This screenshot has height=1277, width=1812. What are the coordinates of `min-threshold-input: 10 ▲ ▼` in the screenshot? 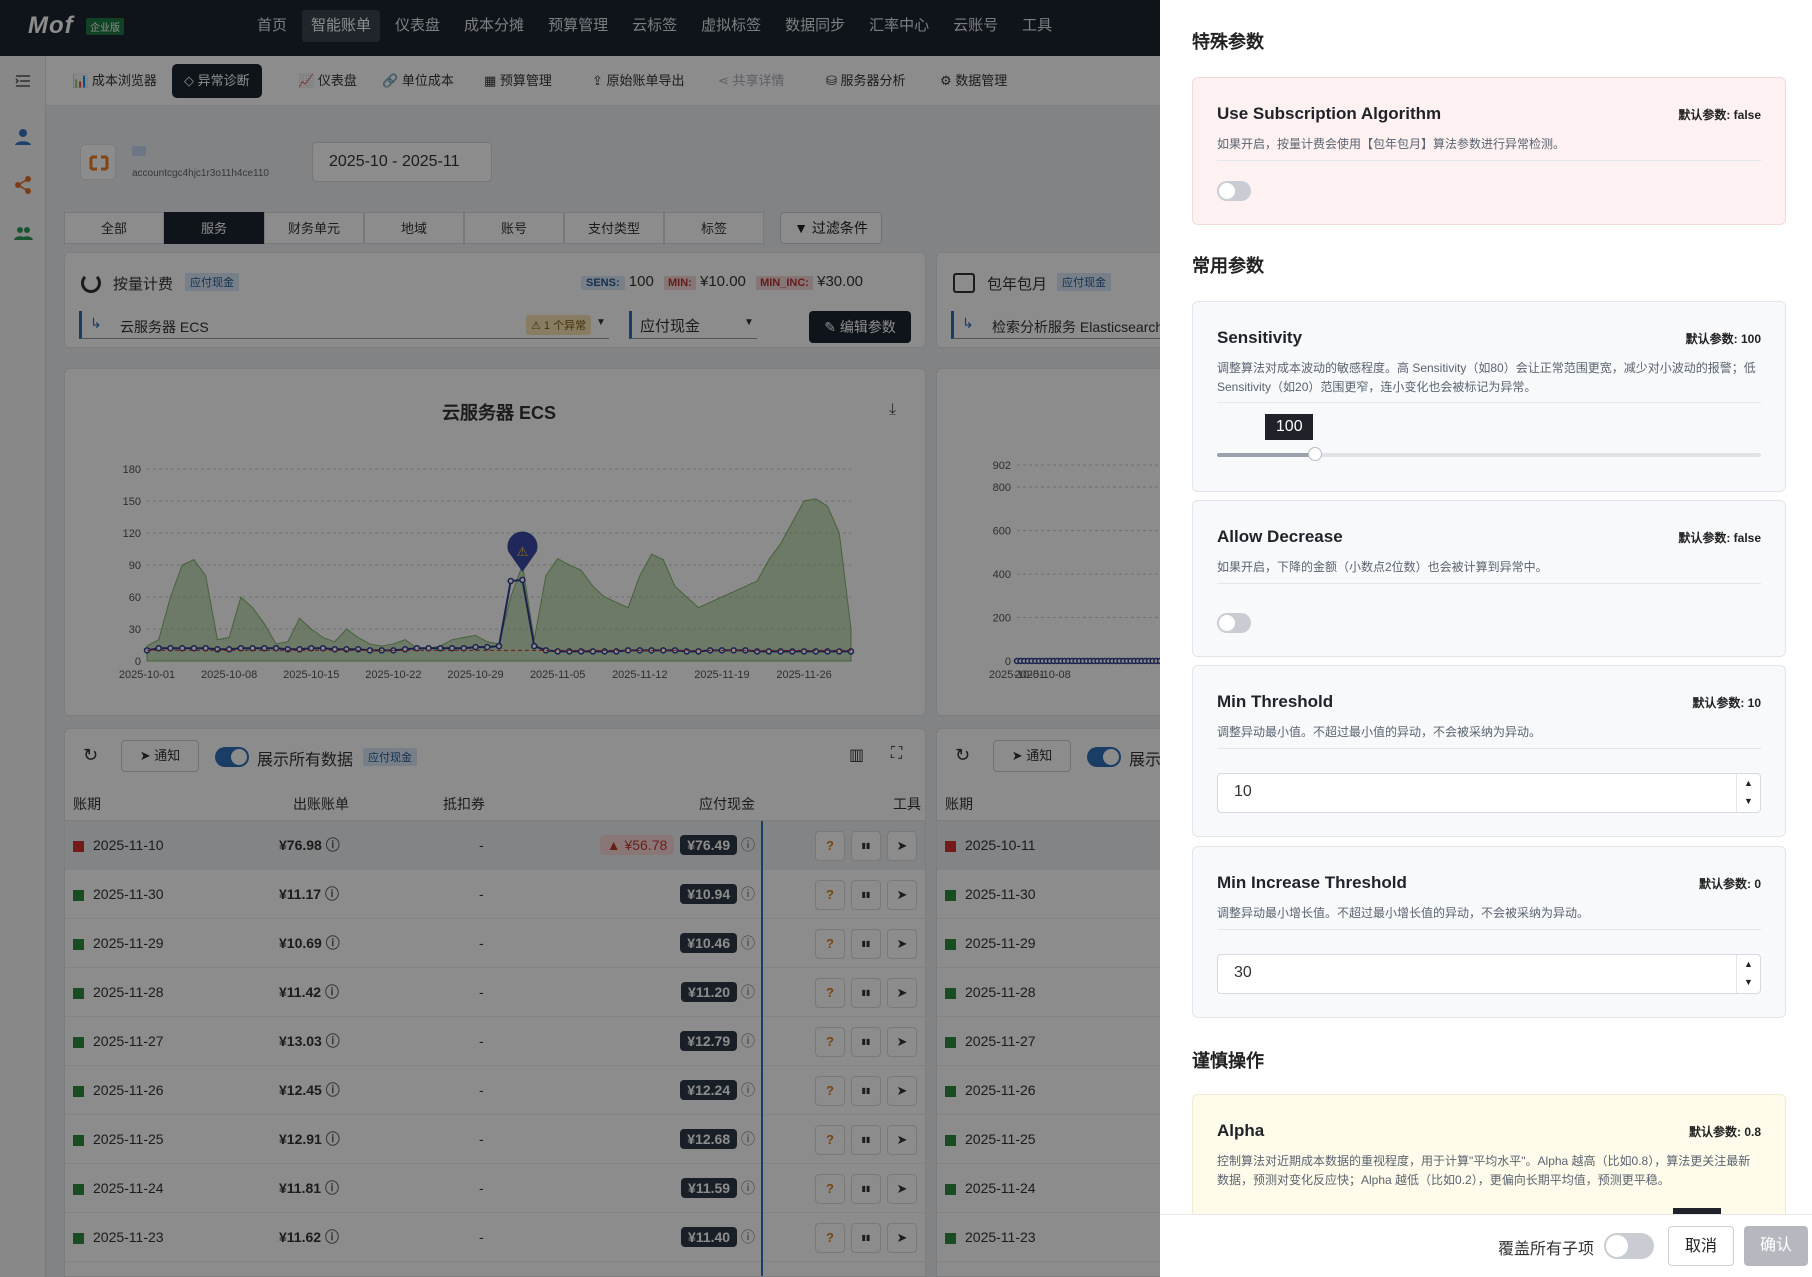 It's located at (1489, 793).